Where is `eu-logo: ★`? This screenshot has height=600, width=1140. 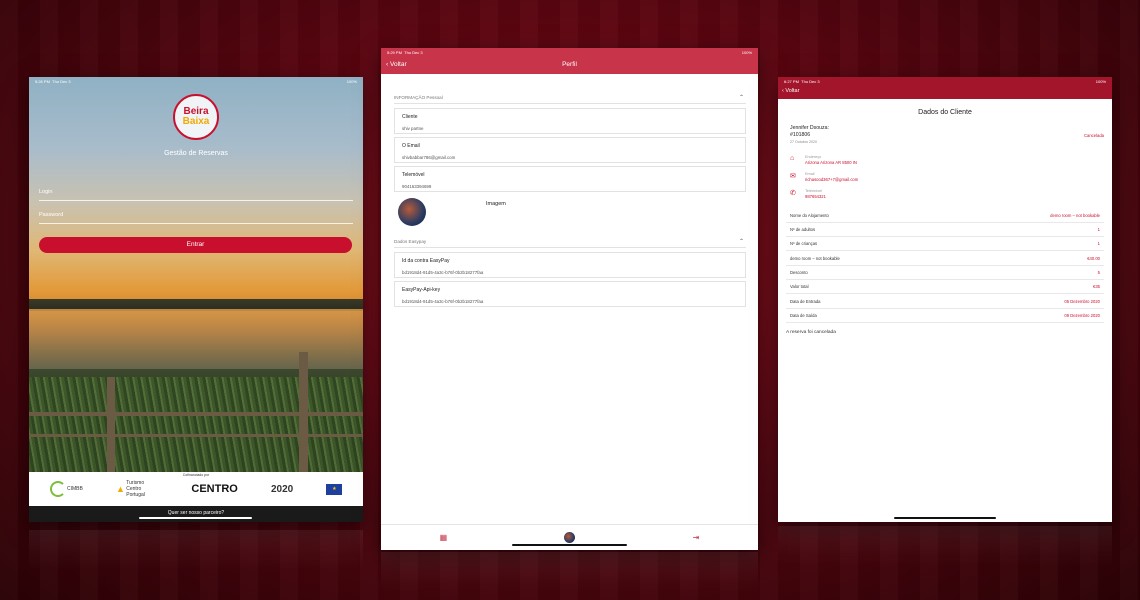
eu-logo: ★ is located at coordinates (334, 489).